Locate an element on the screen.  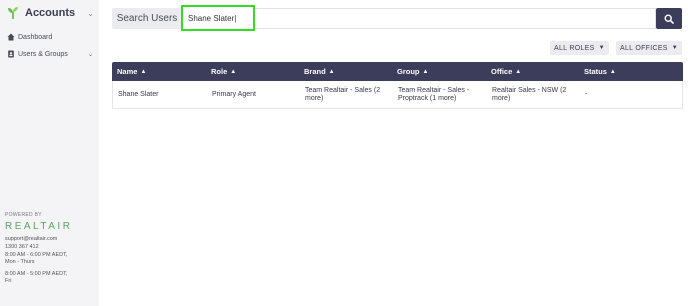
column-header-name: Name ▲ is located at coordinates (131, 71).